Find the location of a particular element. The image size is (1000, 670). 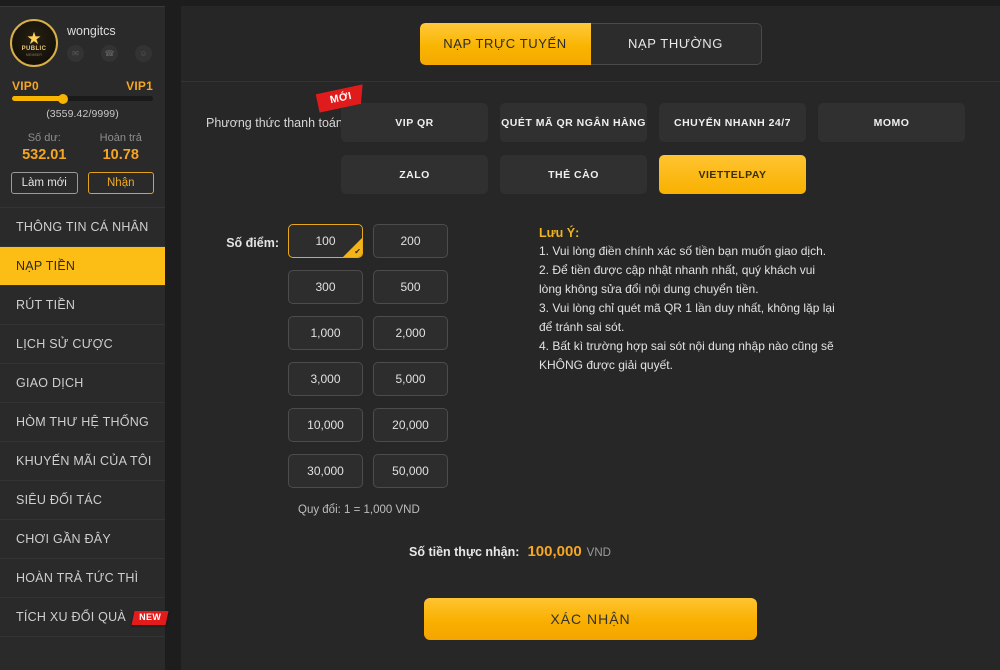

balance-block: Số dư: 532.01 is located at coordinates (44, 148).